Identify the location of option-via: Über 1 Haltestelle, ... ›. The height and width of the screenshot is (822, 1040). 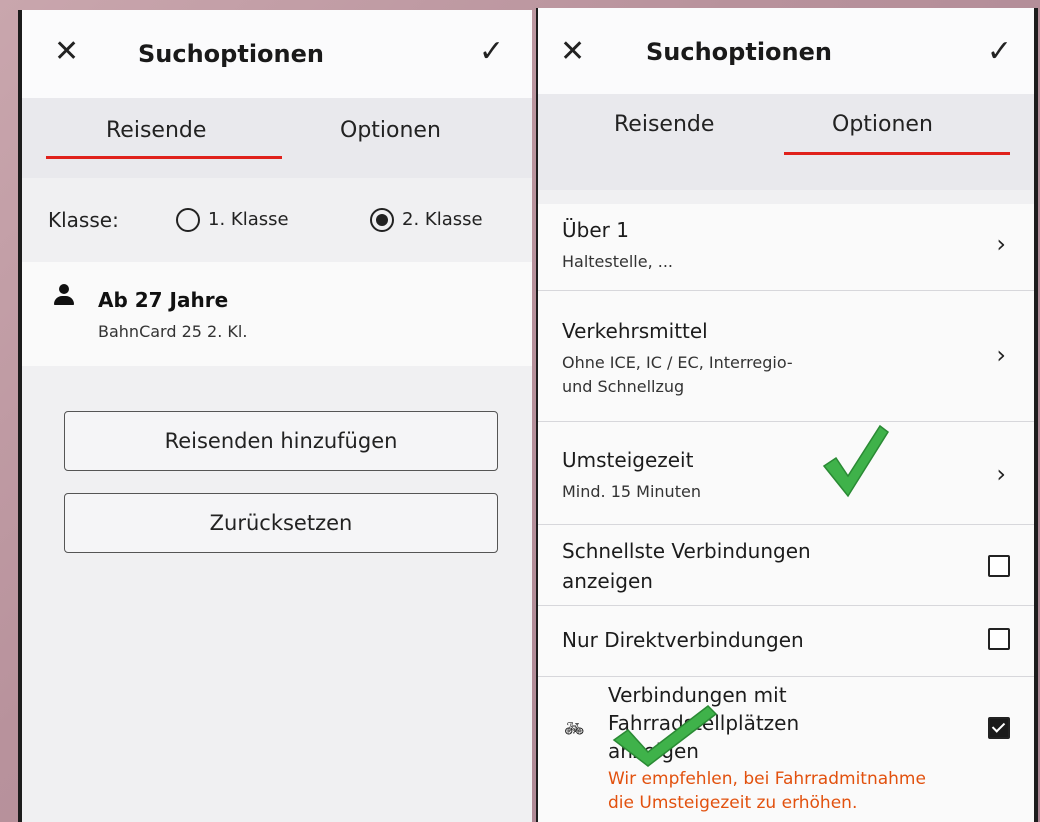
(786, 247).